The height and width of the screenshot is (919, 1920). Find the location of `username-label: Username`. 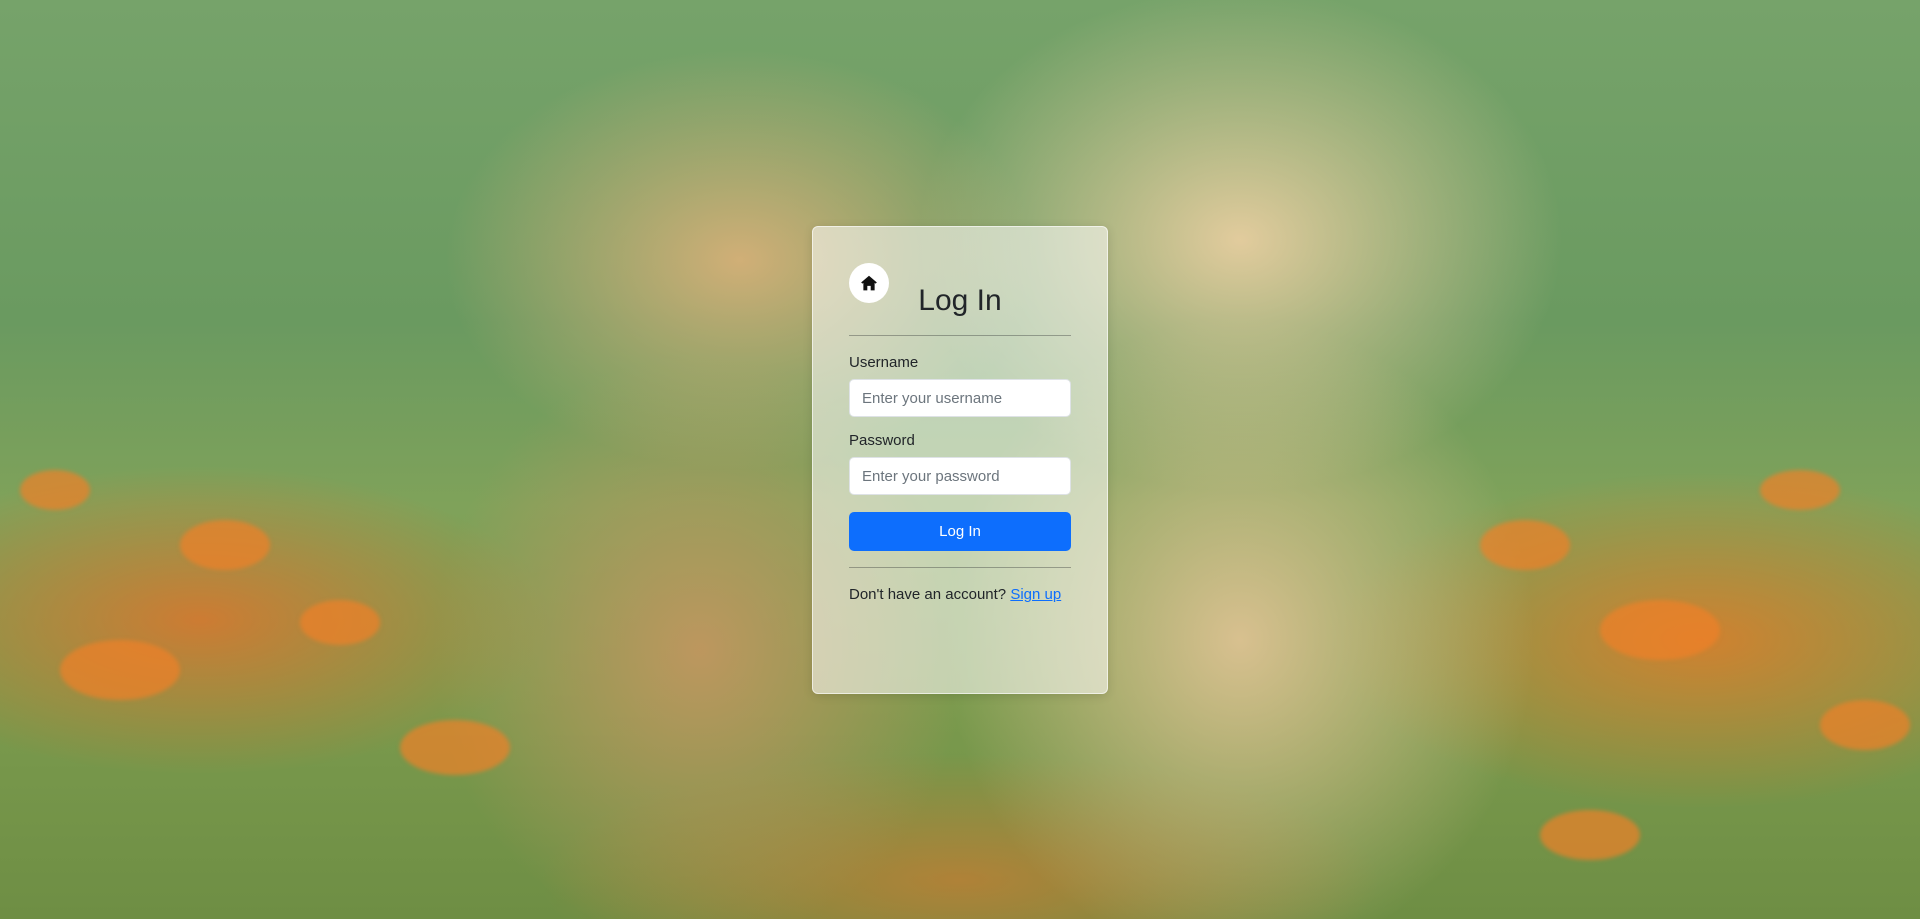

username-label: Username is located at coordinates (884, 362).